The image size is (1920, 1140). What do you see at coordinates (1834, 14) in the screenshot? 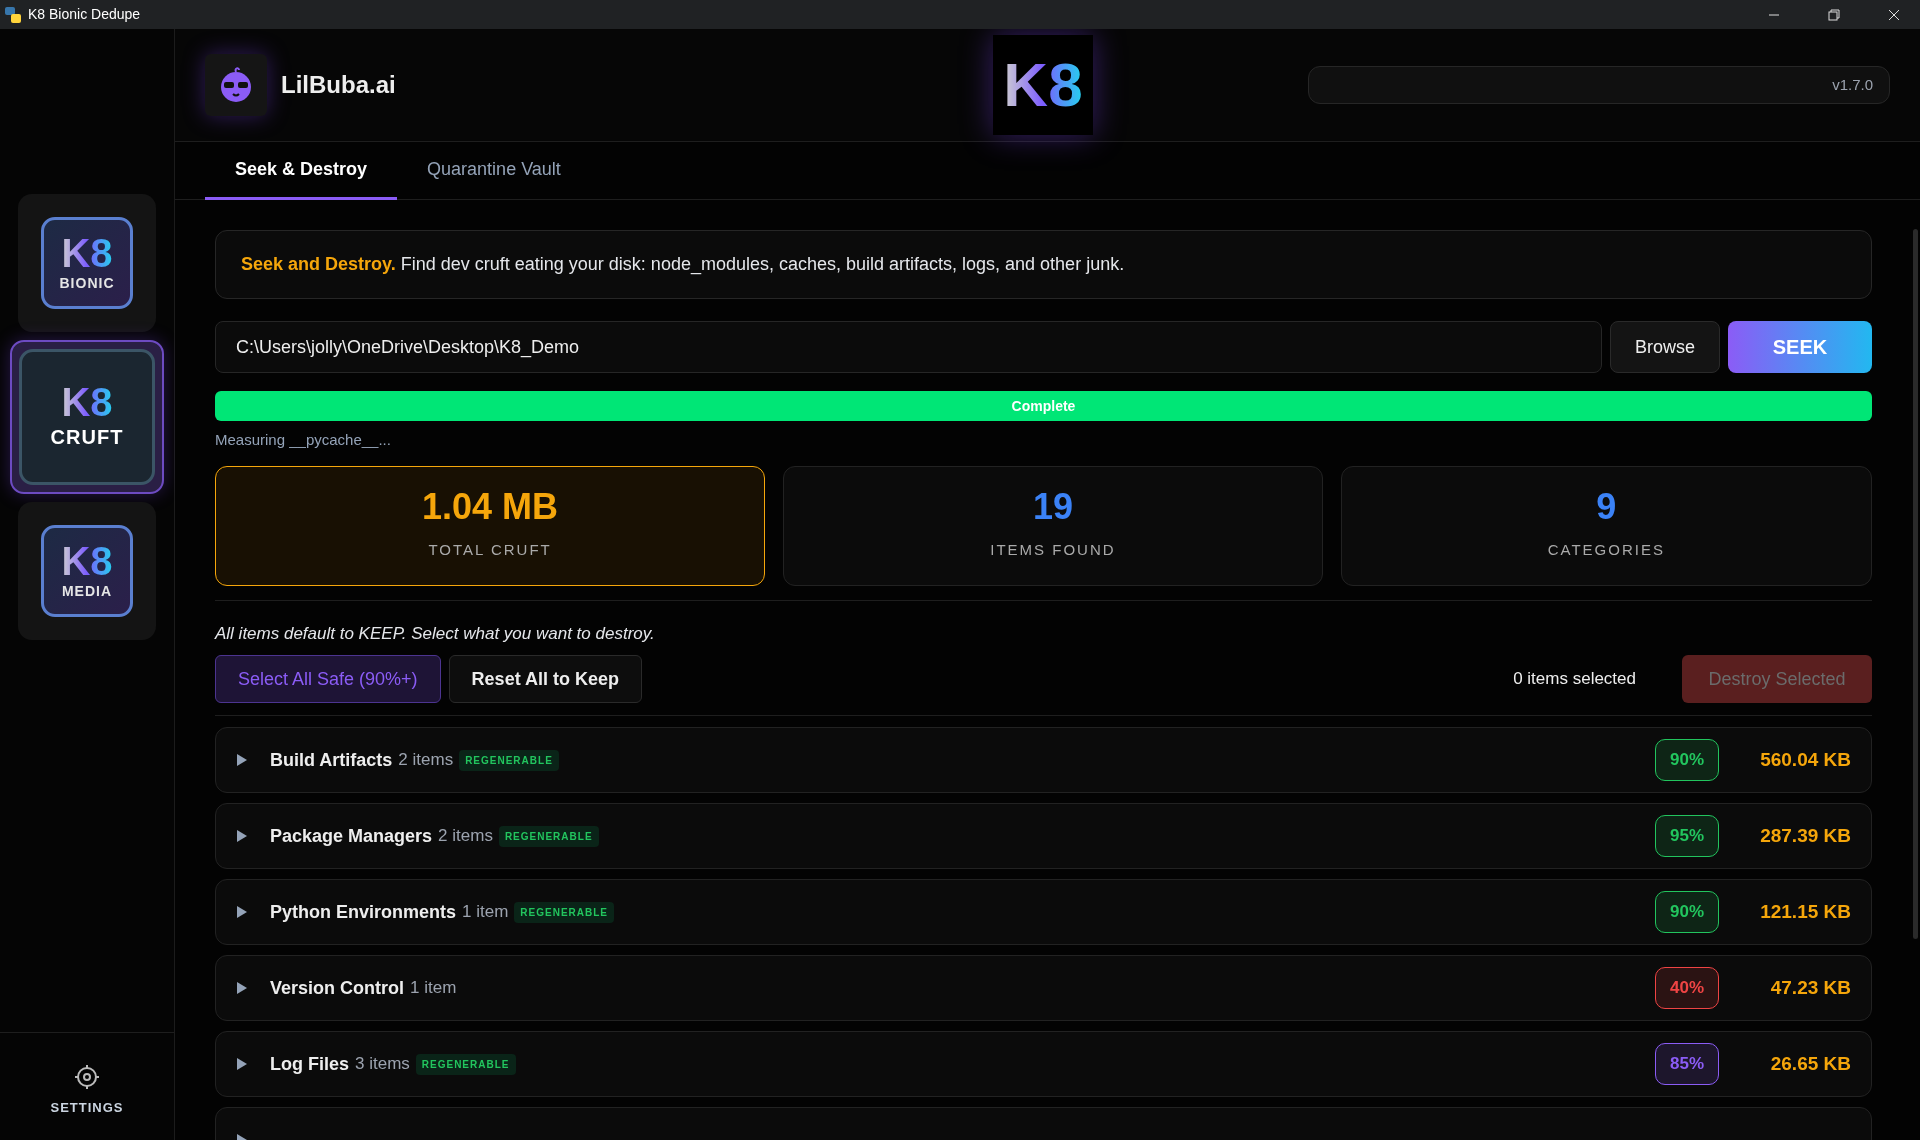
I see `restore-icon` at bounding box center [1834, 14].